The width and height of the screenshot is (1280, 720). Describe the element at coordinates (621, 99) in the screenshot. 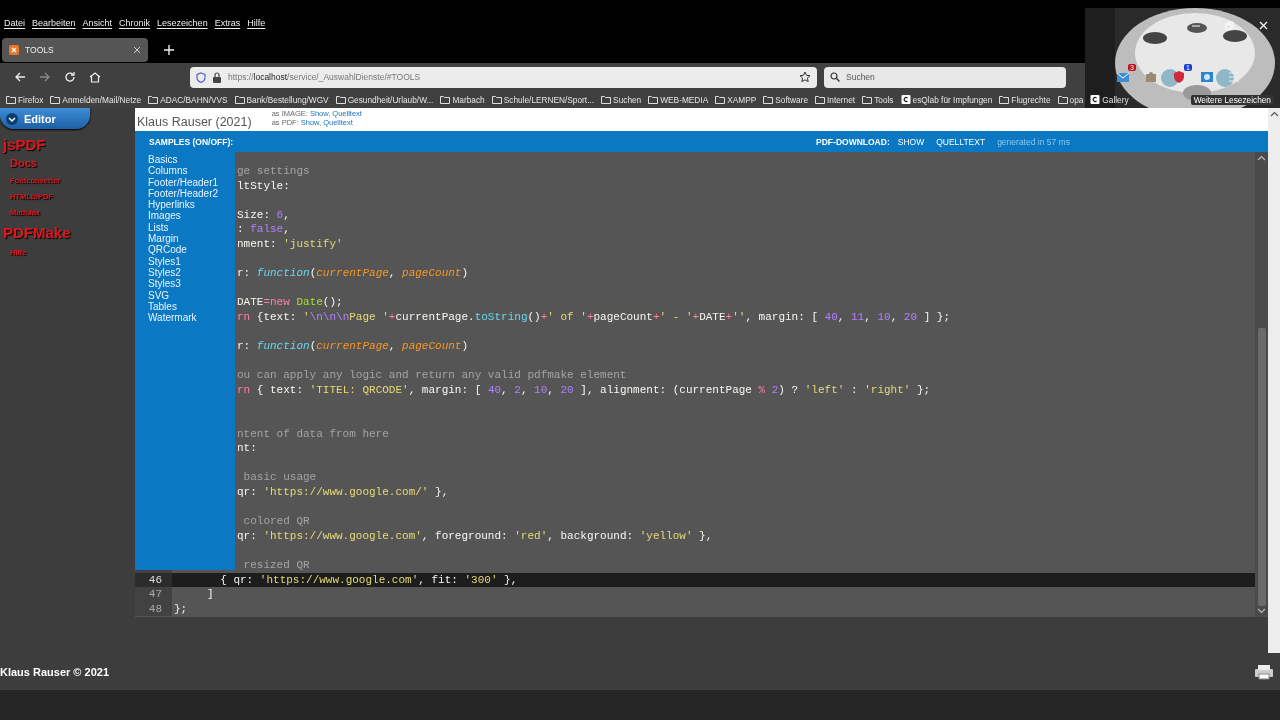

I see `bookmark: Suchen` at that location.